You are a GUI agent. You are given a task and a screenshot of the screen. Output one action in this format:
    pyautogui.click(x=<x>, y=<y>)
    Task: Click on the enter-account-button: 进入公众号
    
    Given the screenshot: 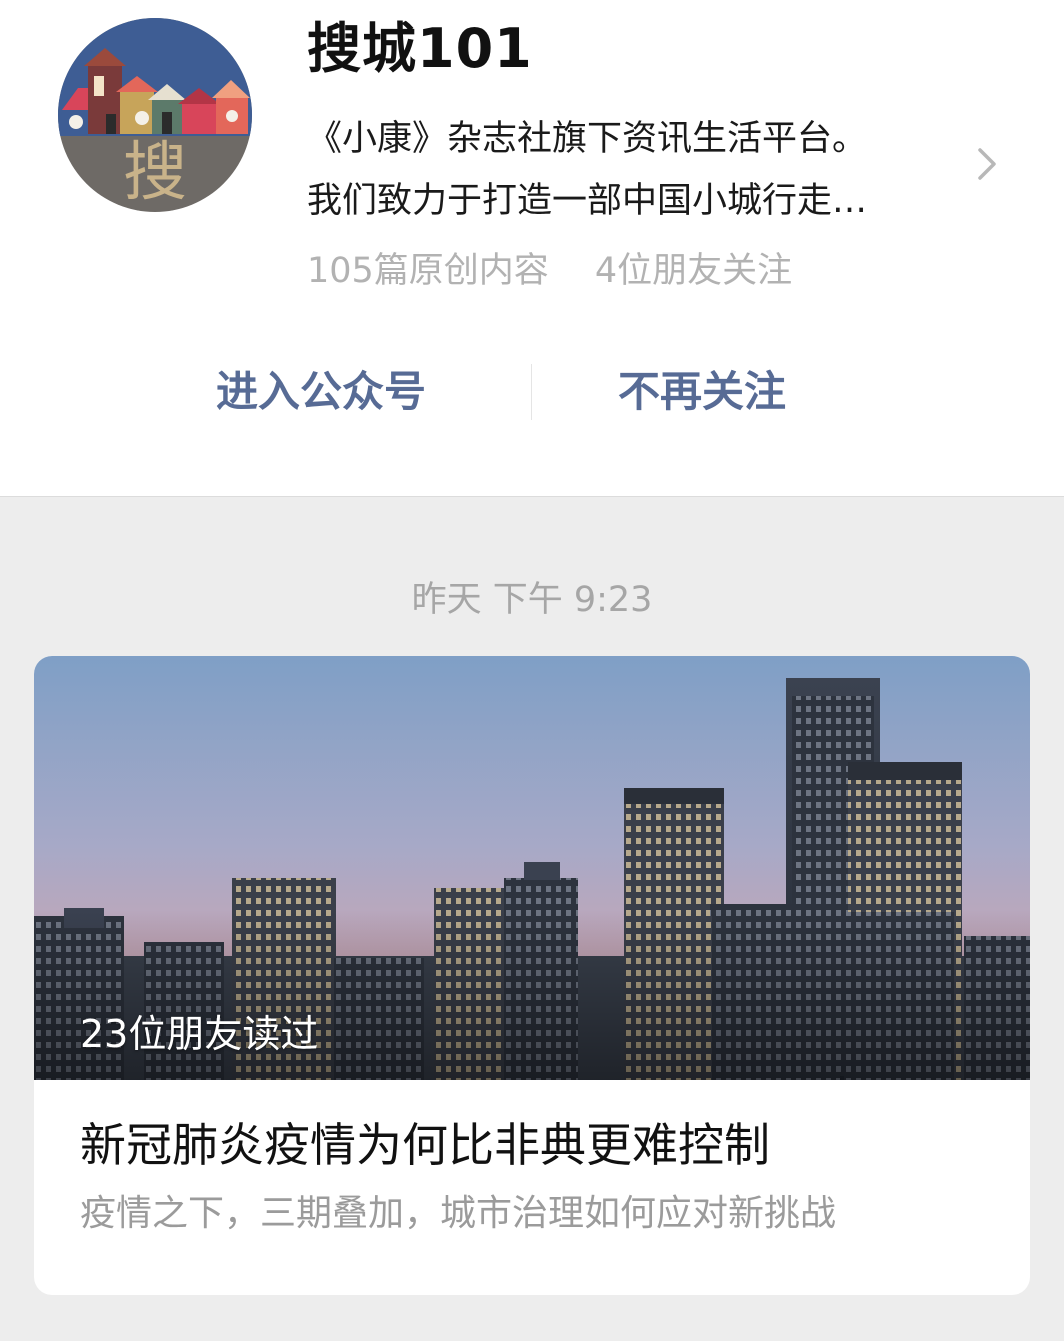 What is the action you would take?
    pyautogui.click(x=321, y=392)
    